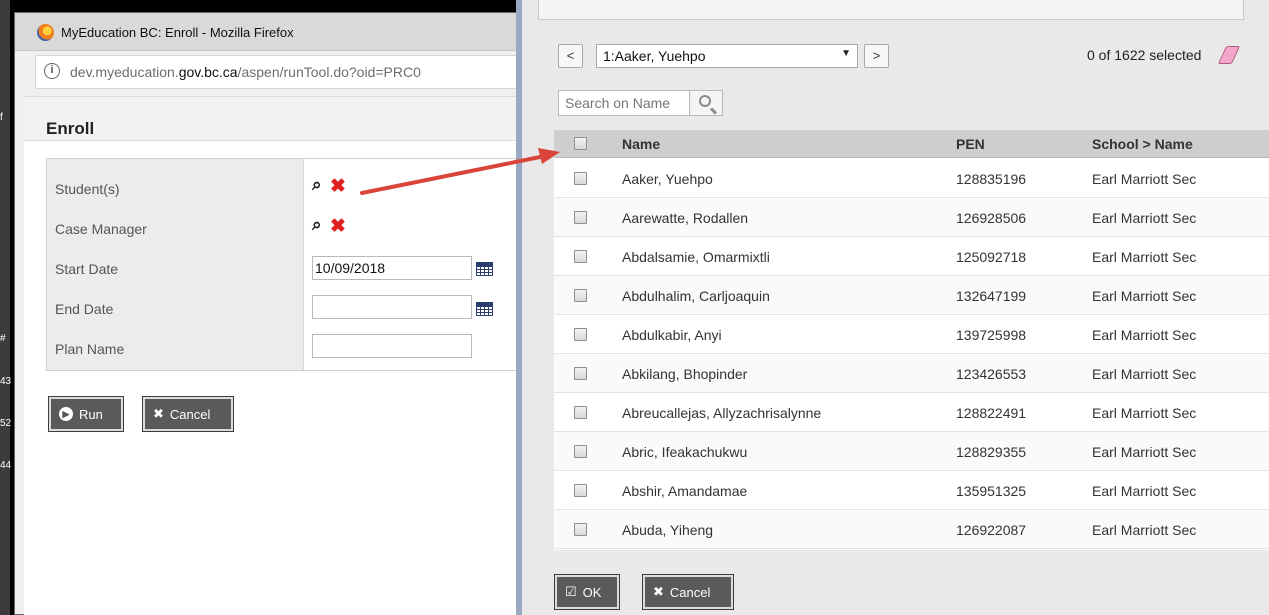 The width and height of the screenshot is (1269, 615). Describe the element at coordinates (392, 346) in the screenshot. I see `plan-name-input` at that location.